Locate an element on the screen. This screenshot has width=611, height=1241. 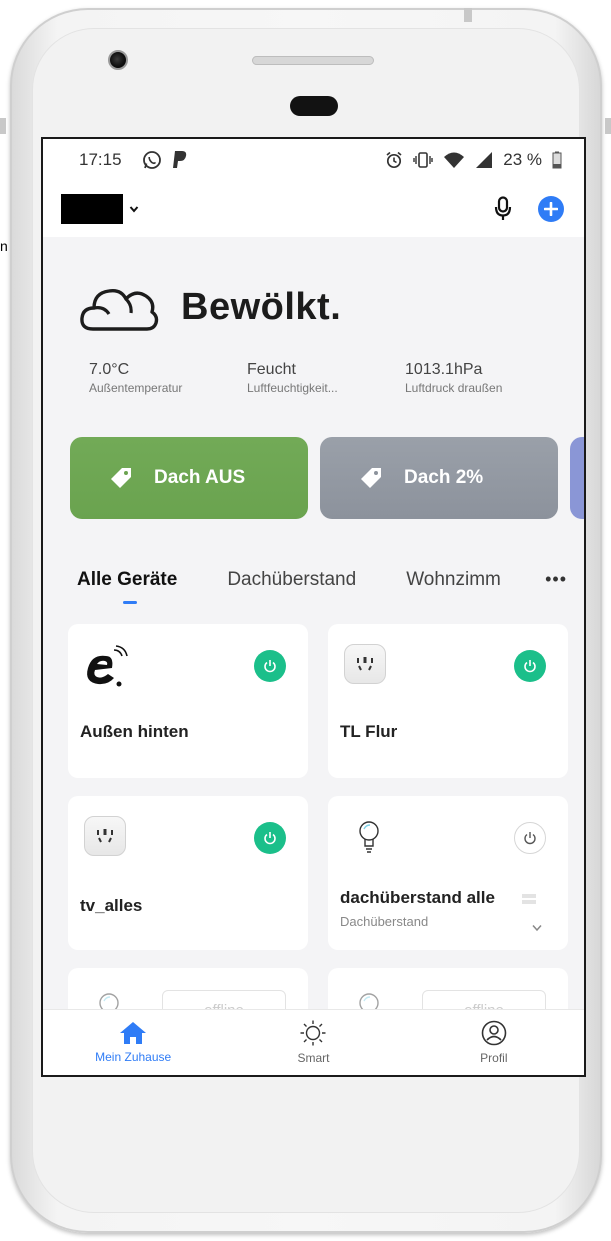
tab-wohnzimmer: Wohnzimm is located at coordinates (453, 580).